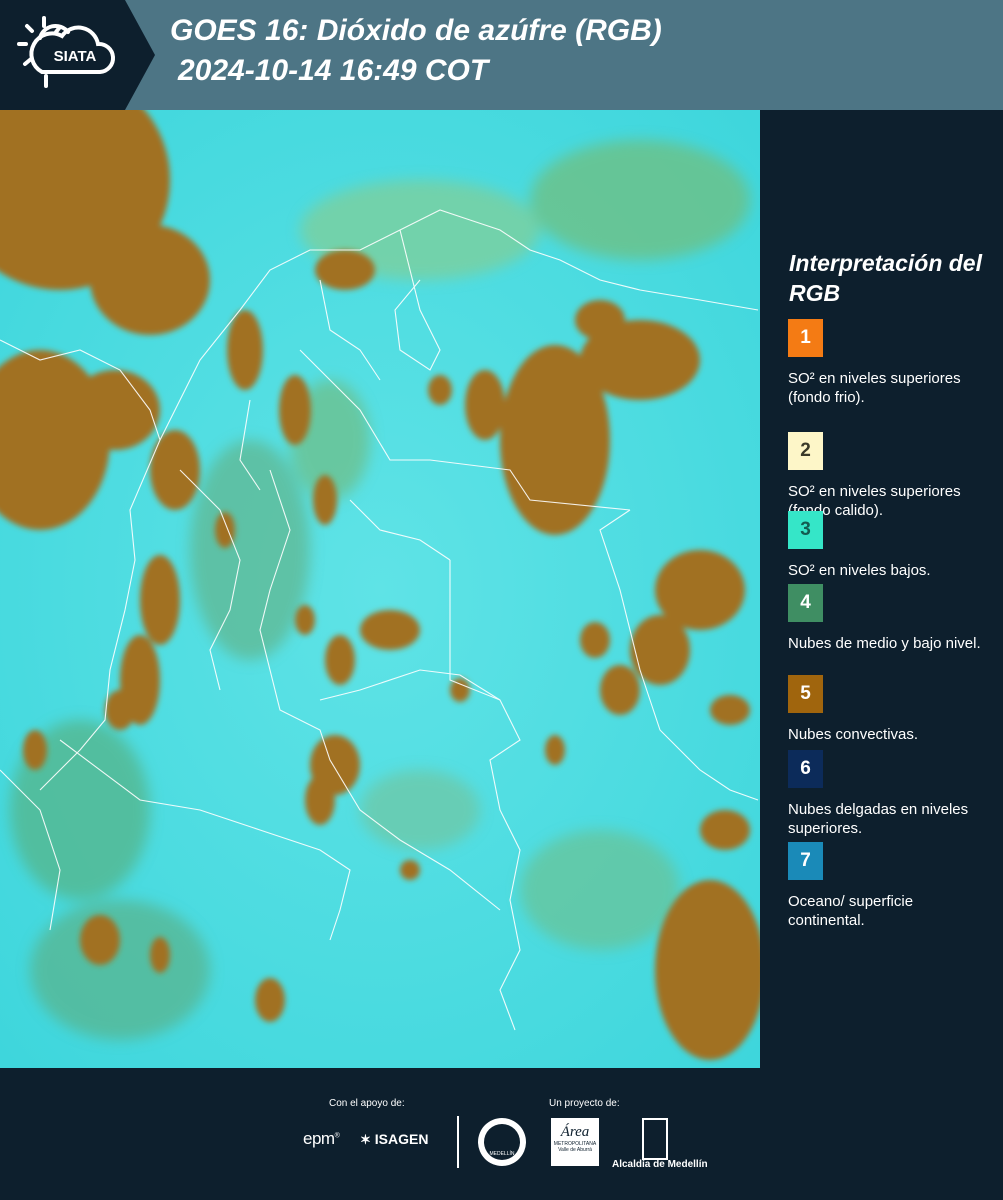  Describe the element at coordinates (575, 1132) in the screenshot. I see `area-logo-text: Área` at that location.